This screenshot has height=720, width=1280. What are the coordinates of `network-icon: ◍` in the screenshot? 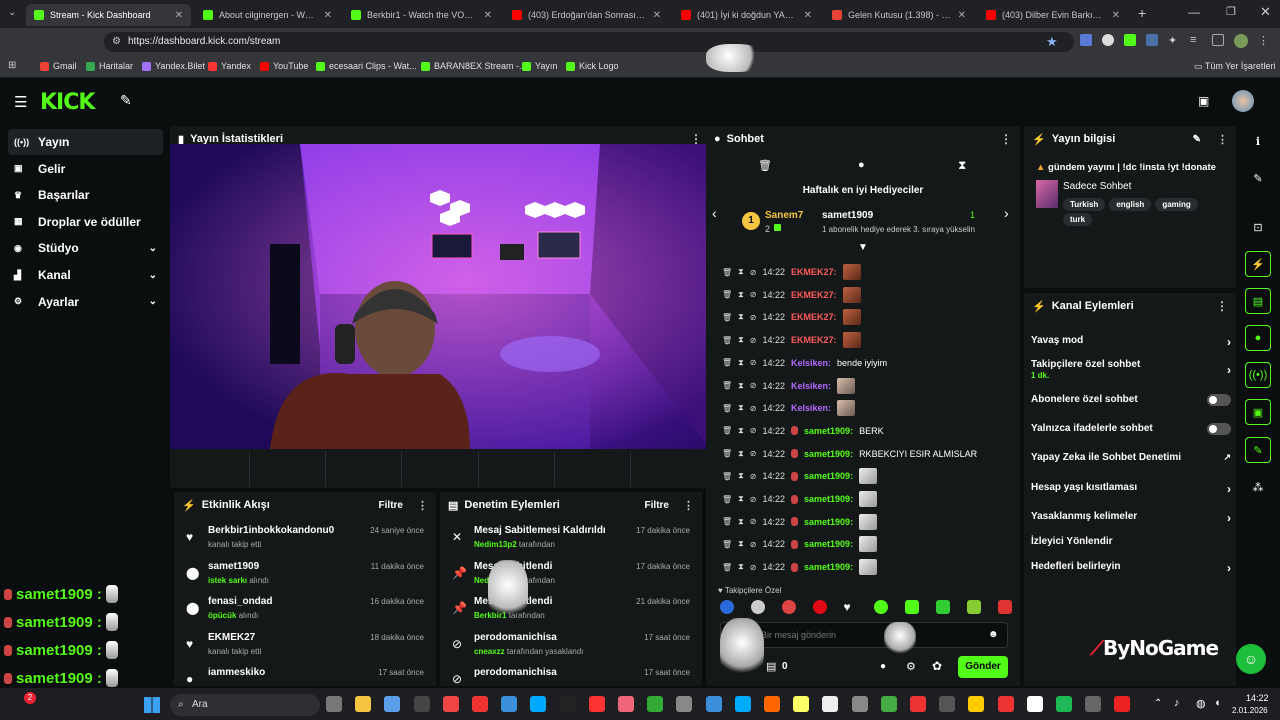 It's located at (1201, 703).